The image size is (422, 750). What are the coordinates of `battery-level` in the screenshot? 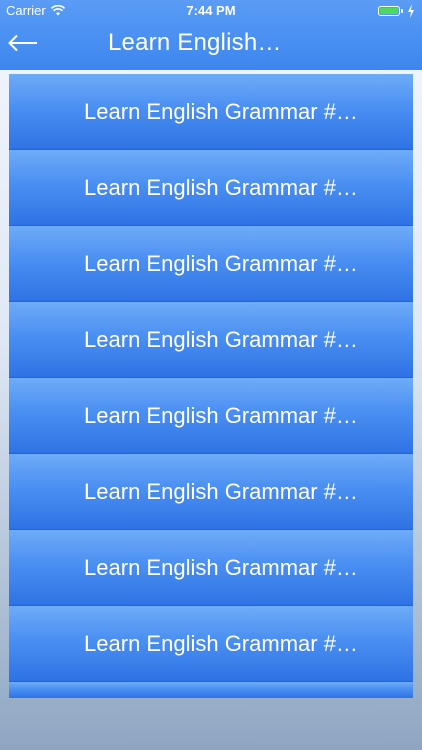 It's located at (389, 11).